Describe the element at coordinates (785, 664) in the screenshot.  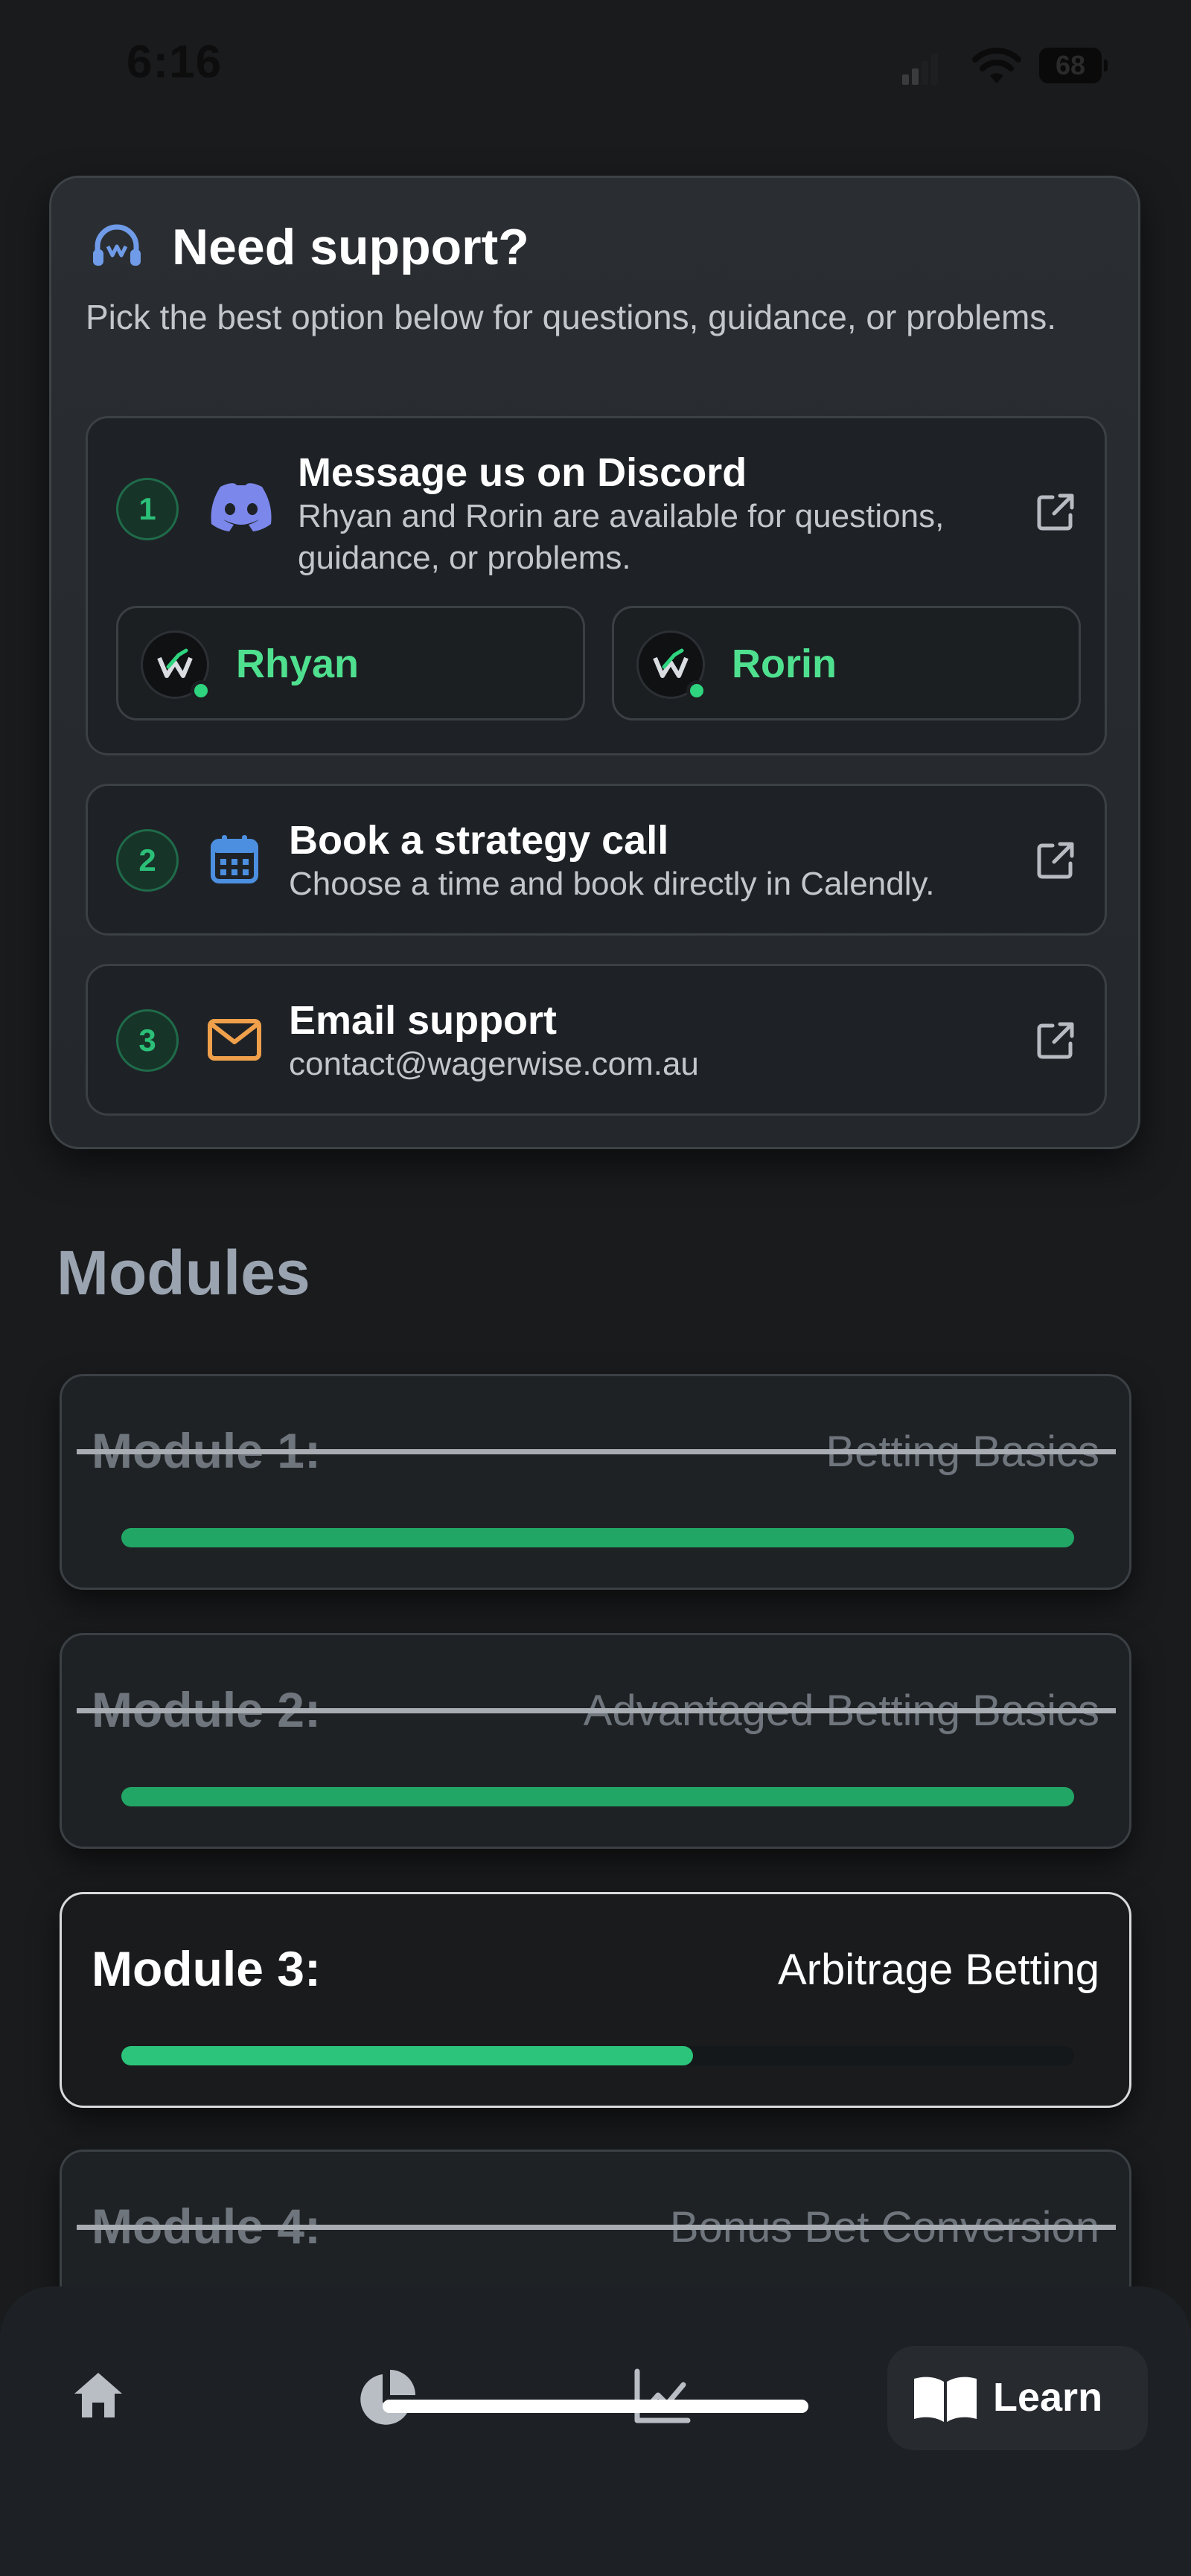
I see `contact-name: Rorin` at that location.